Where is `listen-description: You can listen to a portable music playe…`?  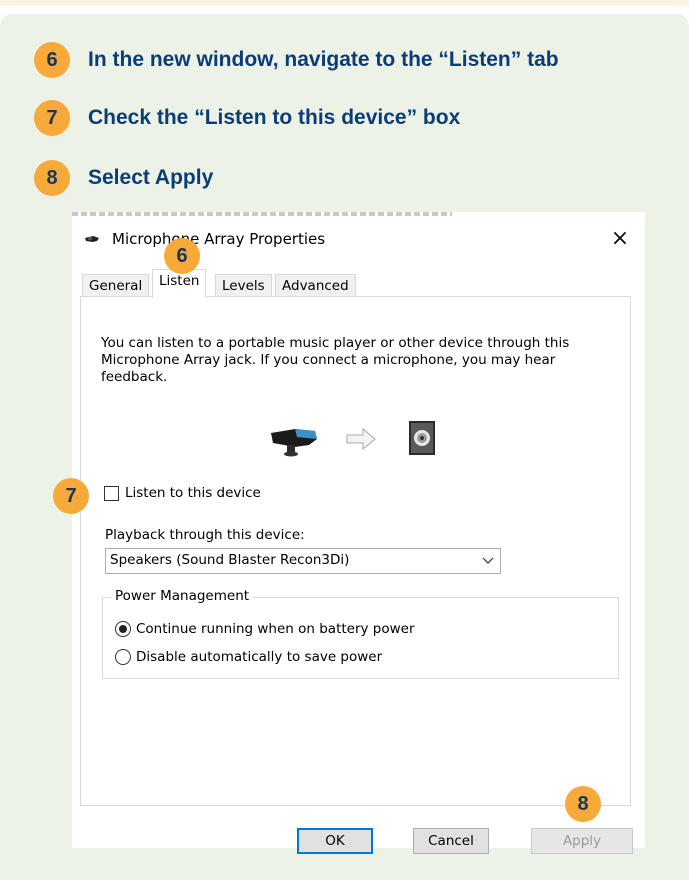
listen-description: You can listen to a portable music playe… is located at coordinates (335, 360).